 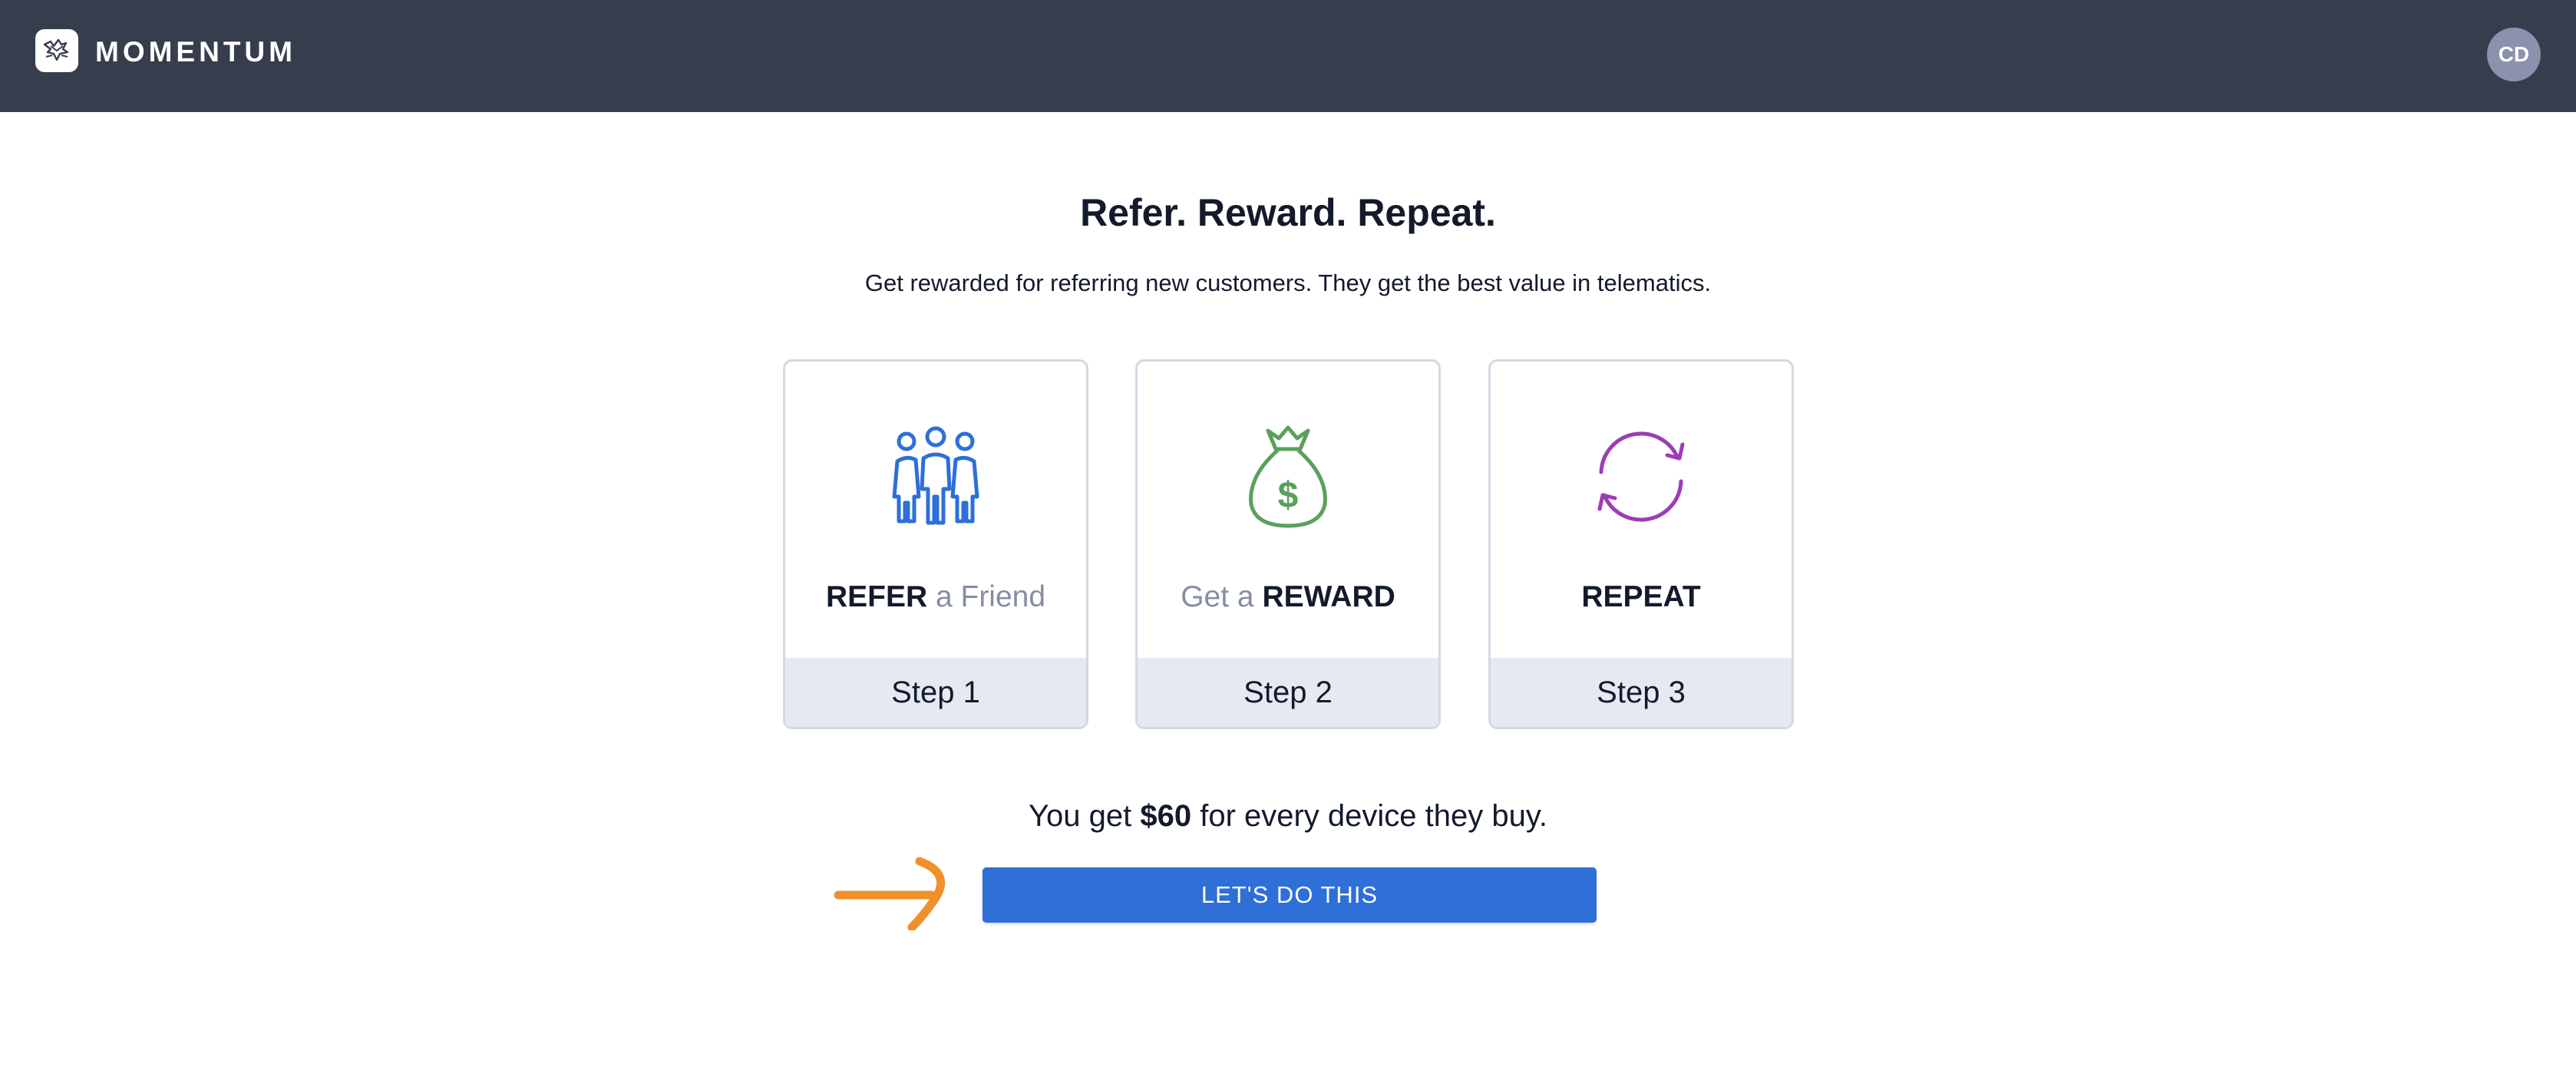 I want to click on reward-offer-text: You get $60 for every device they buy., so click(x=1288, y=816).